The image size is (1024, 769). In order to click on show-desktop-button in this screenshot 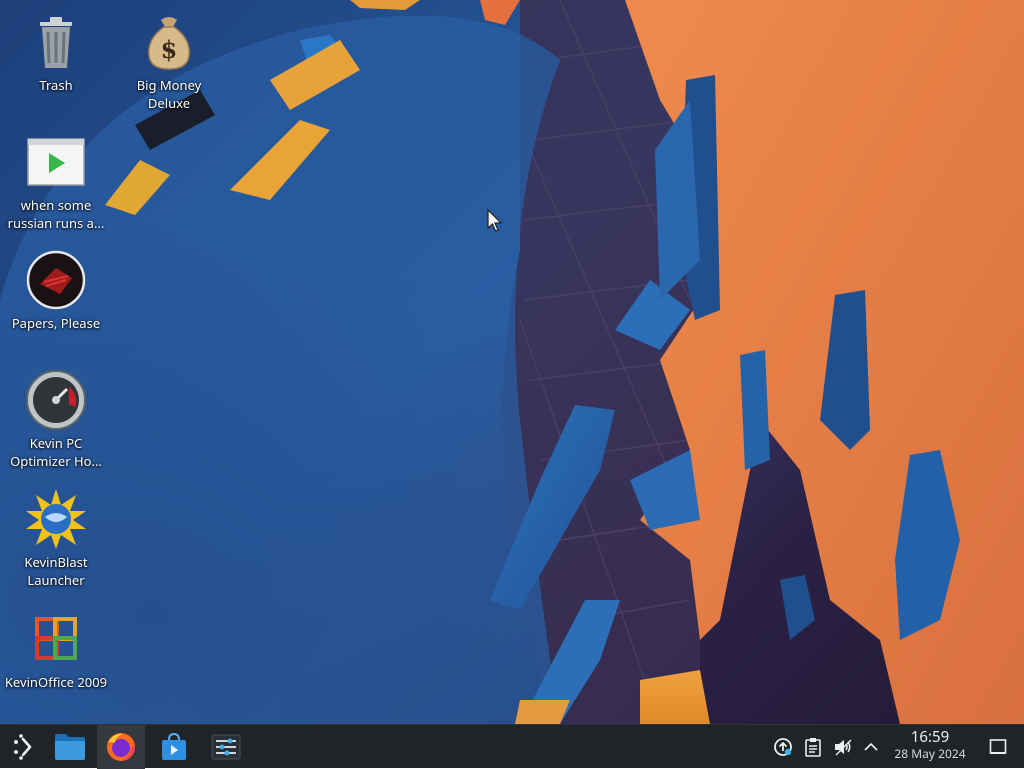, I will do `click(998, 747)`.